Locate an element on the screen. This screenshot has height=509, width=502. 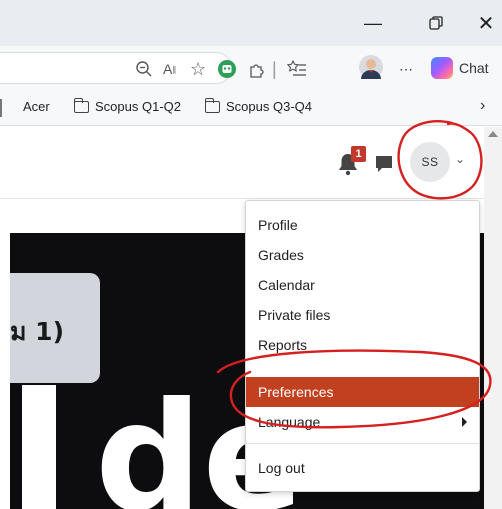
submenu-arrow-icon is located at coordinates (464, 422).